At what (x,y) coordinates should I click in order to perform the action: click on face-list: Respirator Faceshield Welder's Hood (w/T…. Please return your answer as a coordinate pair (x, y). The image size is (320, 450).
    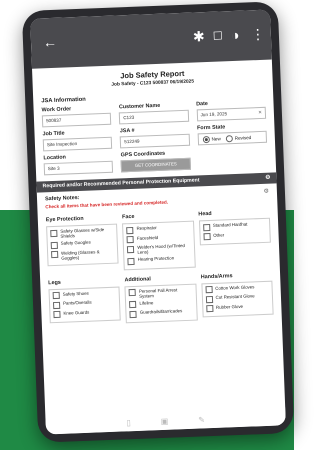
    Looking at the image, I should click on (159, 245).